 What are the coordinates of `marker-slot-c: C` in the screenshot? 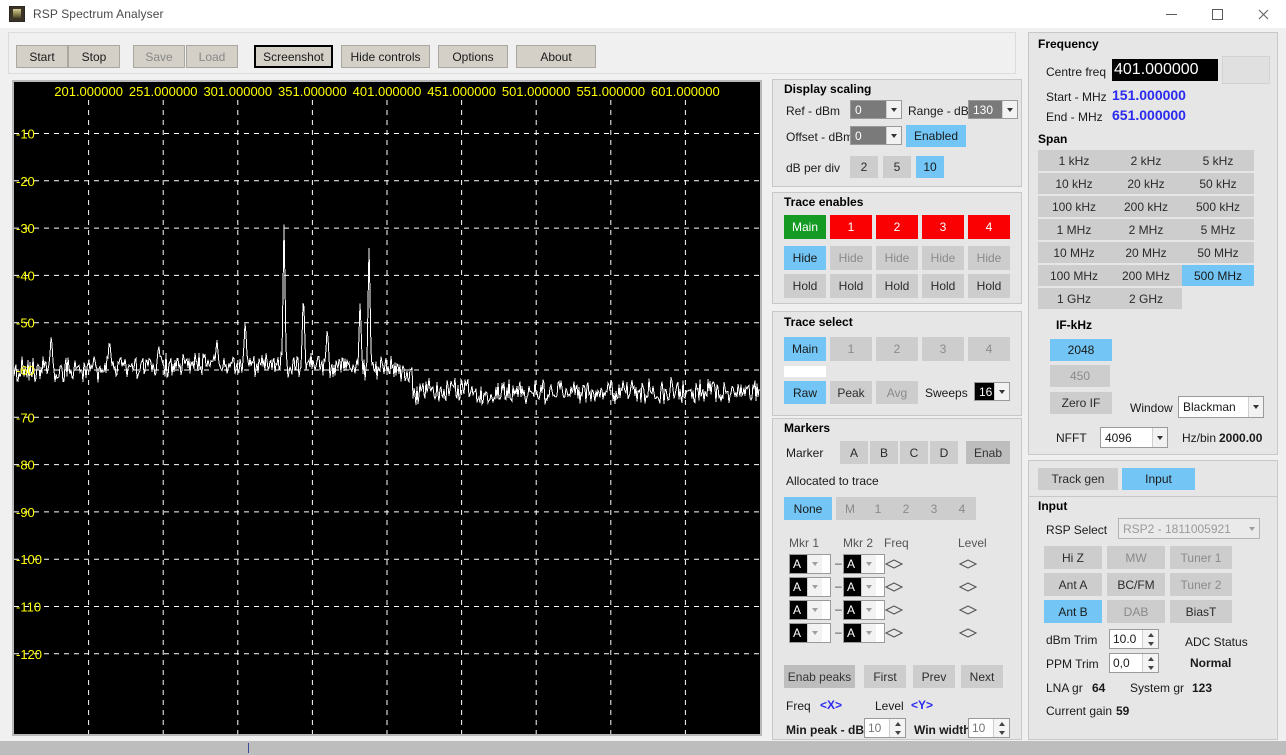 It's located at (914, 452).